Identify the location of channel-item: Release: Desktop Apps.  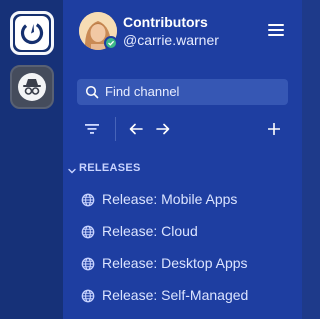
(182, 264).